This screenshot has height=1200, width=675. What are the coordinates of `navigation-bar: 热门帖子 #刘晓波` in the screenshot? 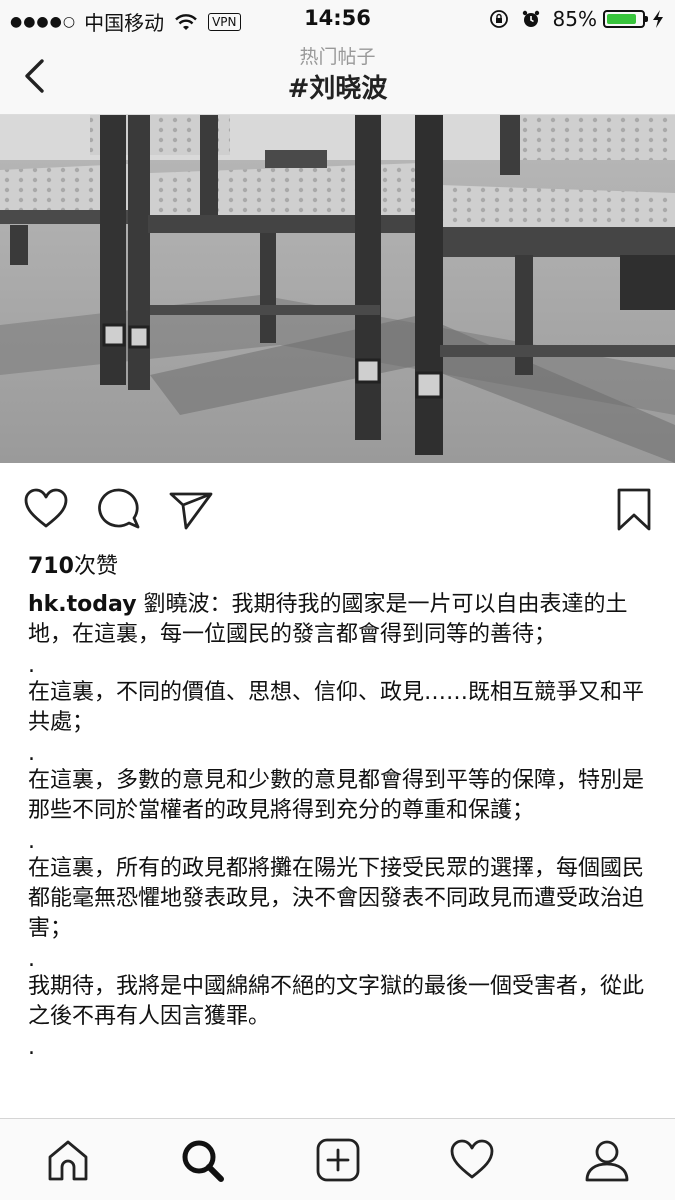 It's located at (337, 76).